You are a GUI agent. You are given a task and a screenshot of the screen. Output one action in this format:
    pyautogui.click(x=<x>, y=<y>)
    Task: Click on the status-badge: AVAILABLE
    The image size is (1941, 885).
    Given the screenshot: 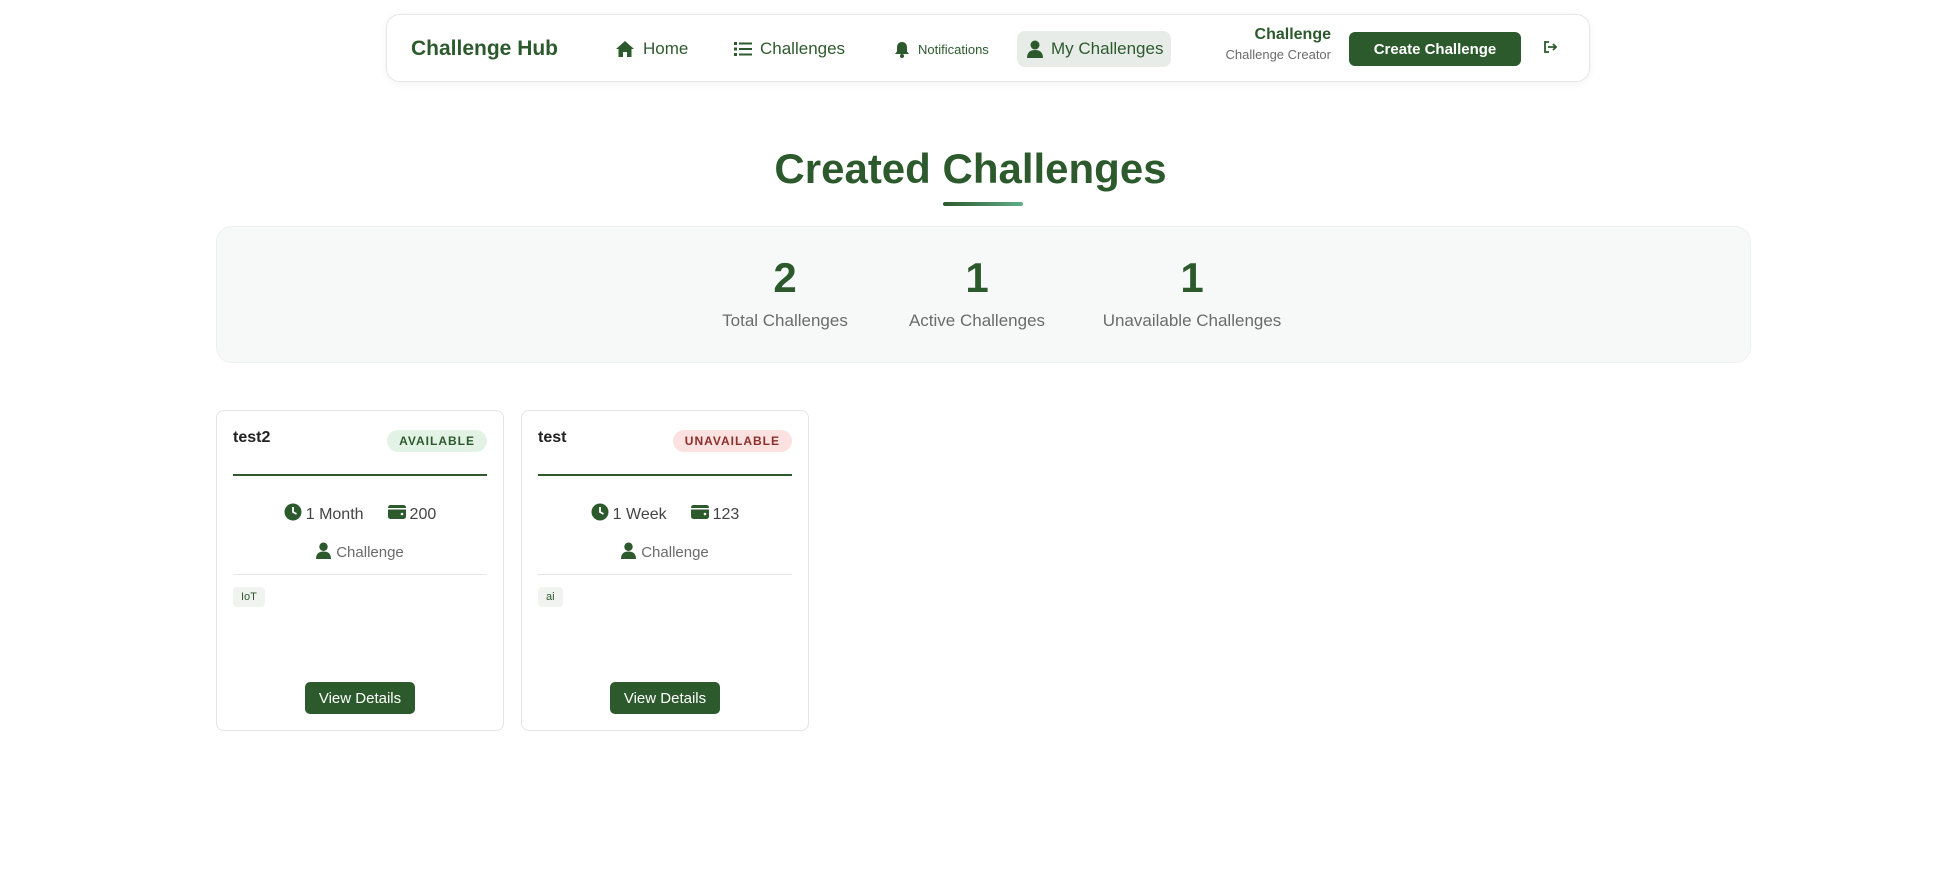 What is the action you would take?
    pyautogui.click(x=437, y=441)
    